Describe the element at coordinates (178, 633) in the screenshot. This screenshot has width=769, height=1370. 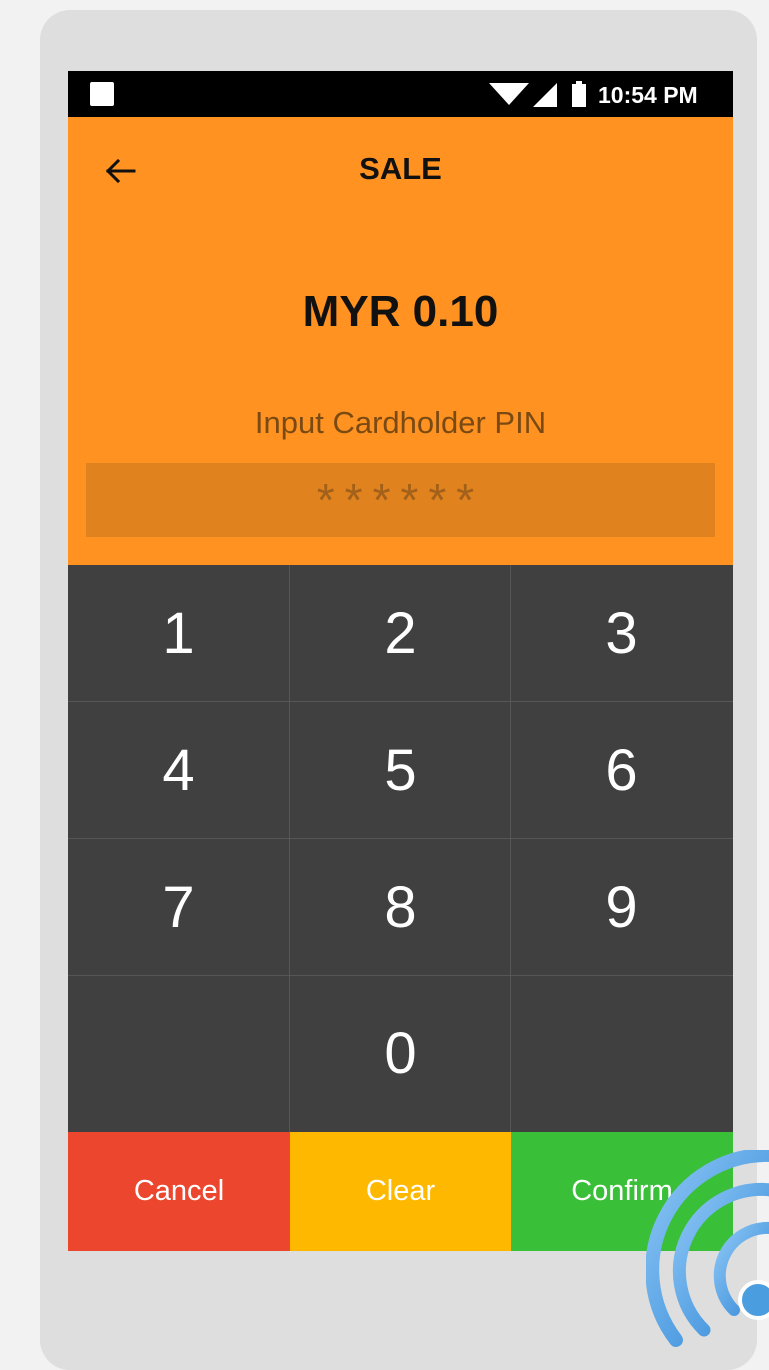
I see `key-1: 1` at that location.